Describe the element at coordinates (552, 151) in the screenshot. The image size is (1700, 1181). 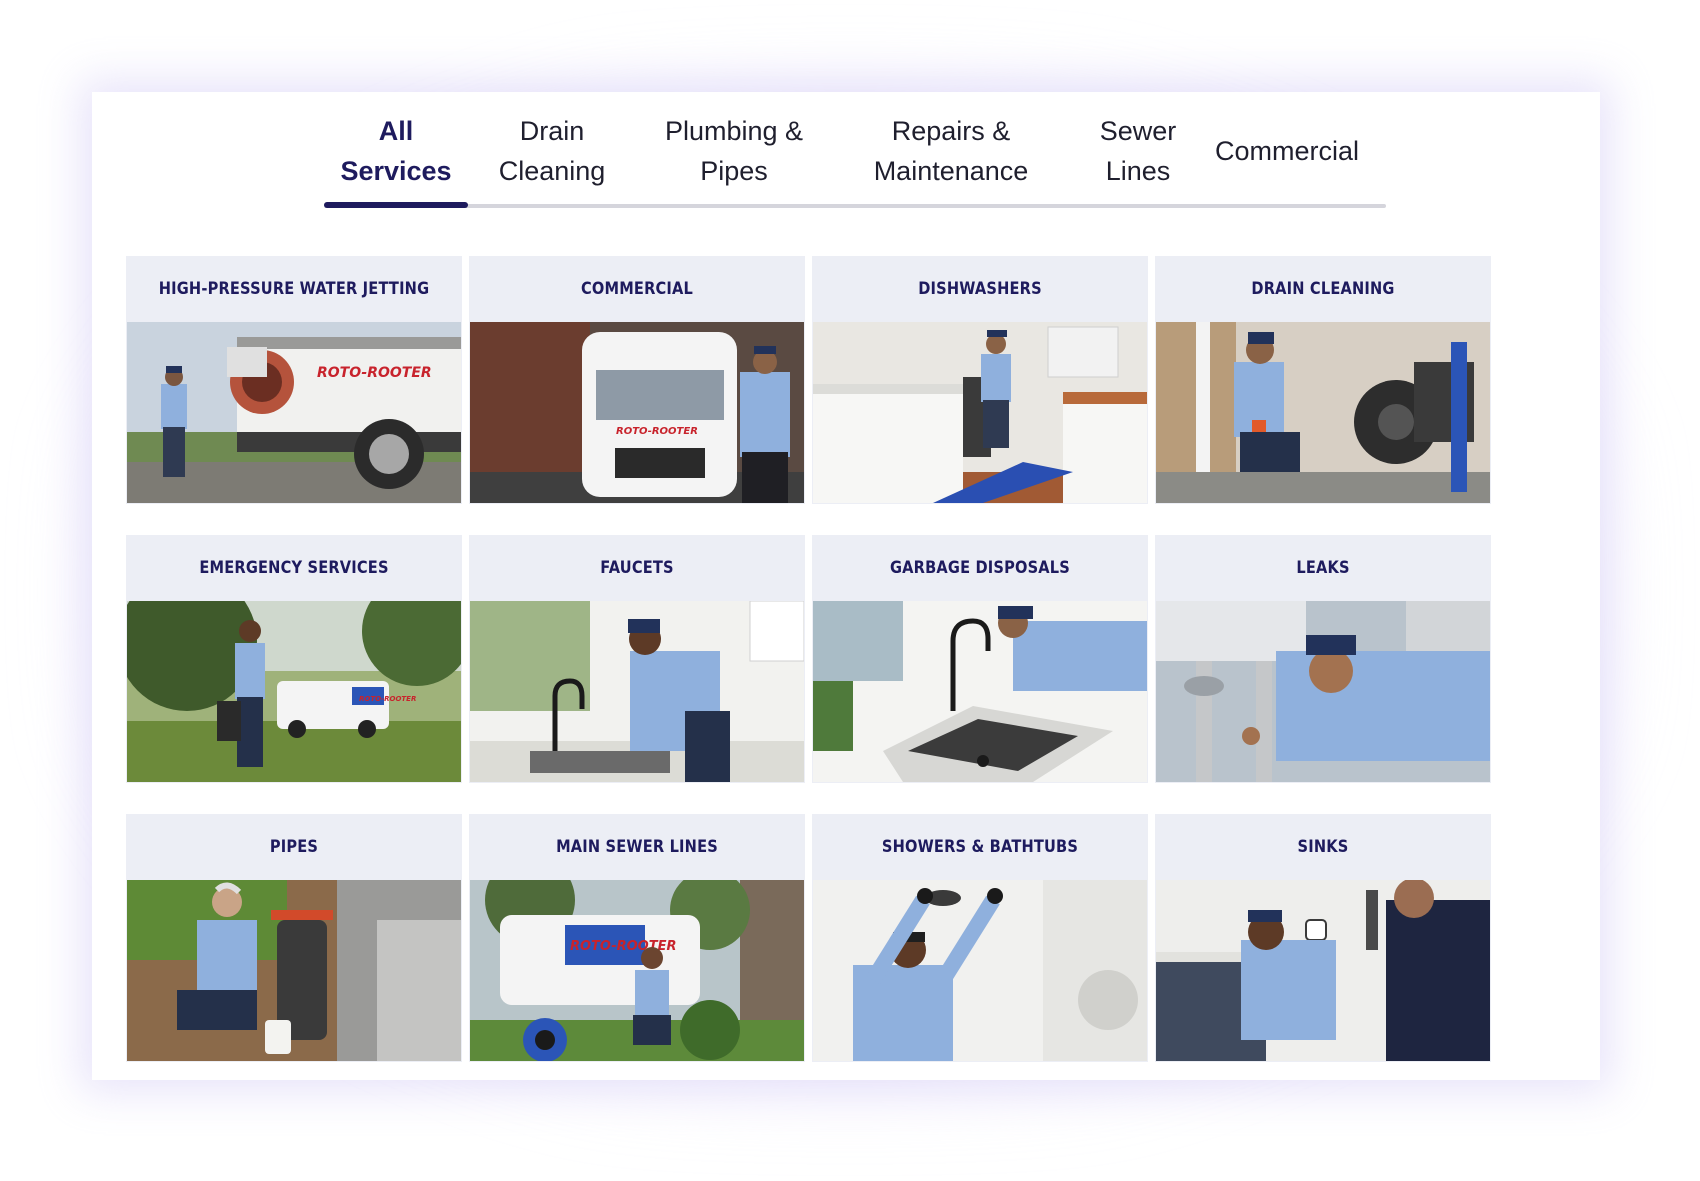
I see `tab-drain-cleaning: Drain Cleaning` at that location.